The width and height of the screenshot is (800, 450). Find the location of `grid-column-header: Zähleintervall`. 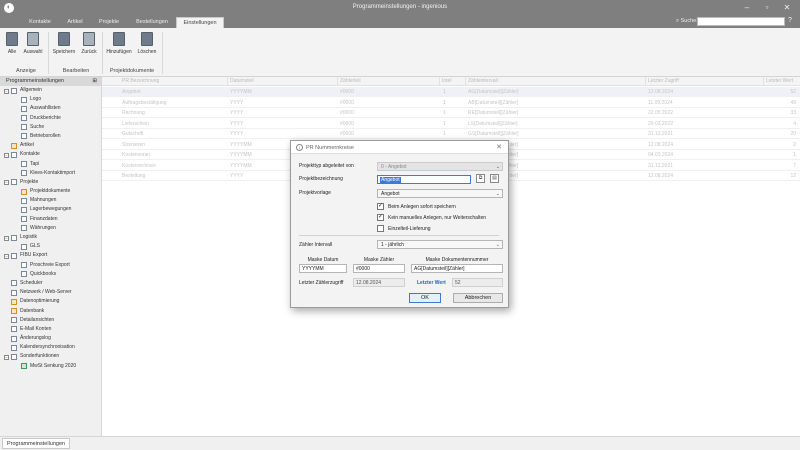

grid-column-header: Zähleintervall is located at coordinates (483, 81).